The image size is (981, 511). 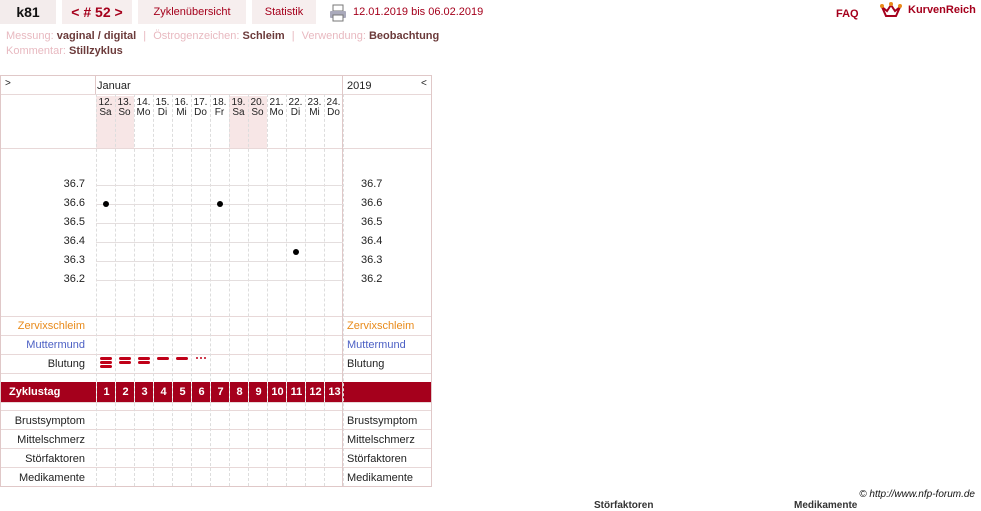 I want to click on day-header: 24. Do, so click(x=333, y=107).